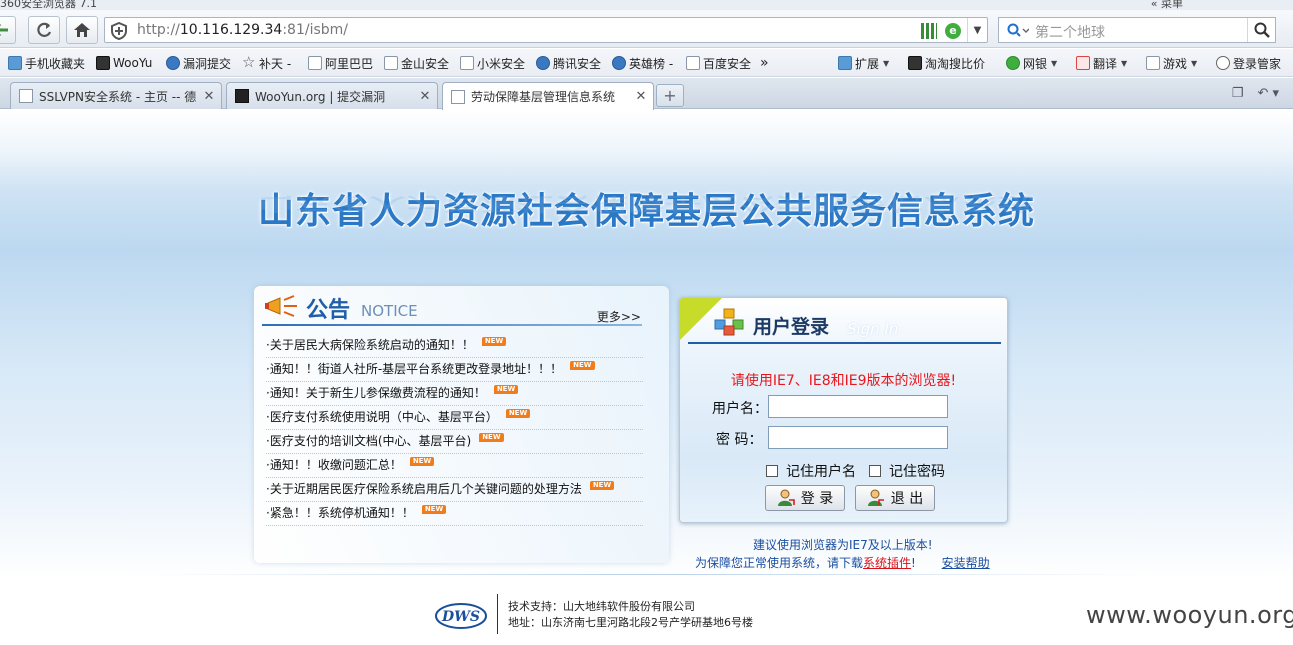  I want to click on home-icon, so click(82, 30).